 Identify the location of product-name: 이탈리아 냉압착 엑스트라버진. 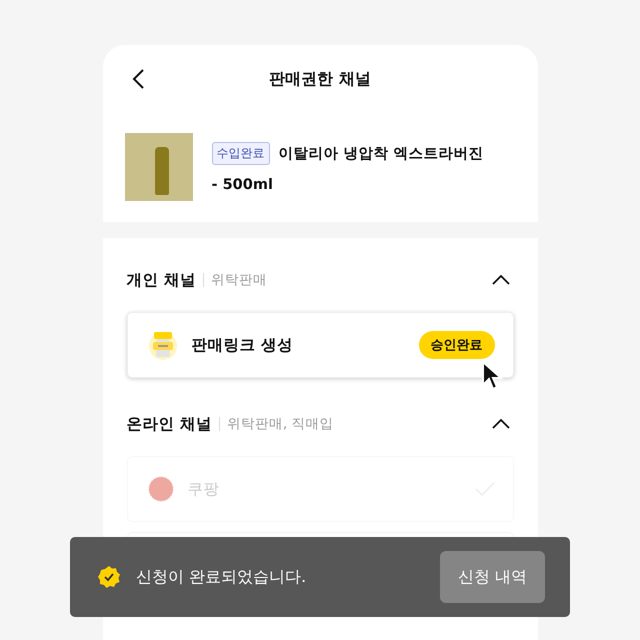
(381, 153).